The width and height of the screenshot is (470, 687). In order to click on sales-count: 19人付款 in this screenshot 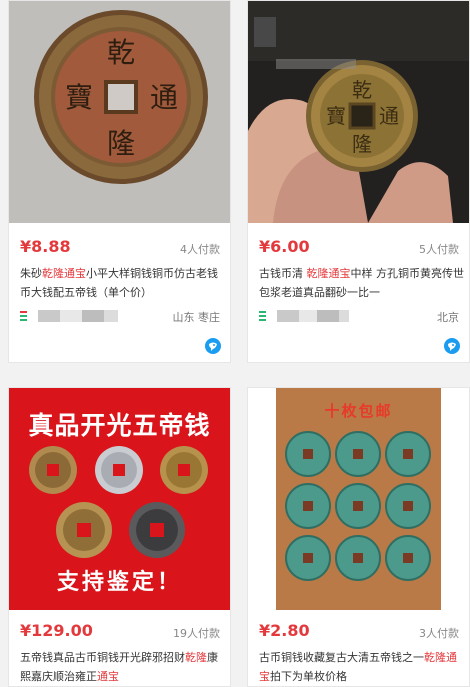, I will do `click(196, 633)`.